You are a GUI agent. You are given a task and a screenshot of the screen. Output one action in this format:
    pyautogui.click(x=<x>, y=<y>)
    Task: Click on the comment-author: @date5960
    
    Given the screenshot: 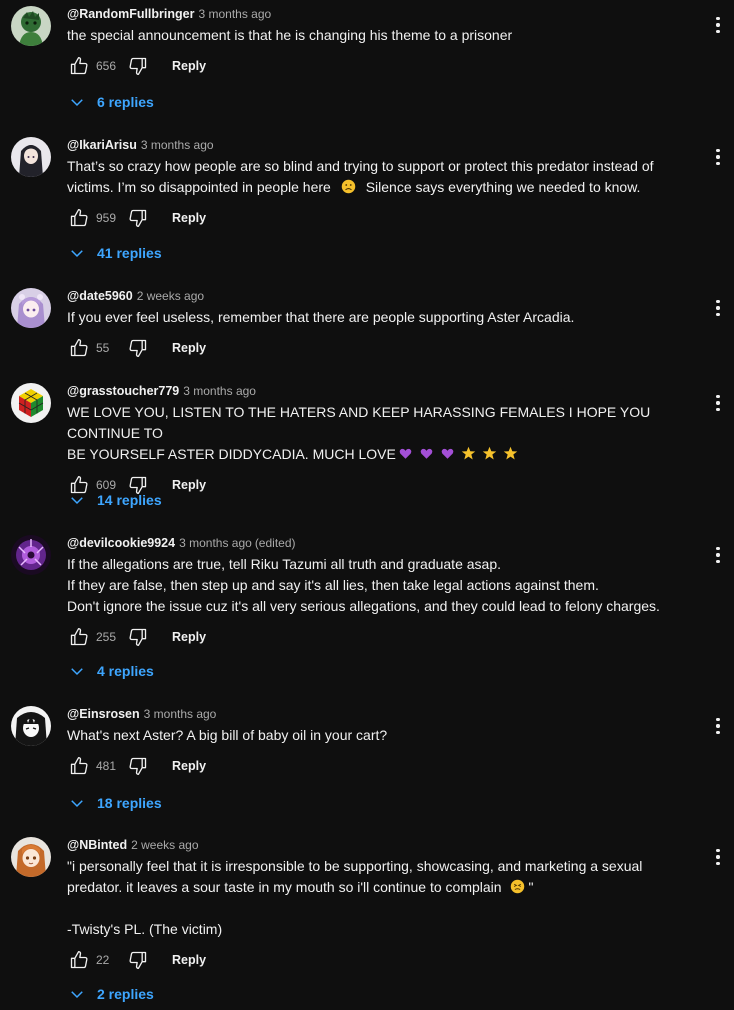 What is the action you would take?
    pyautogui.click(x=100, y=296)
    